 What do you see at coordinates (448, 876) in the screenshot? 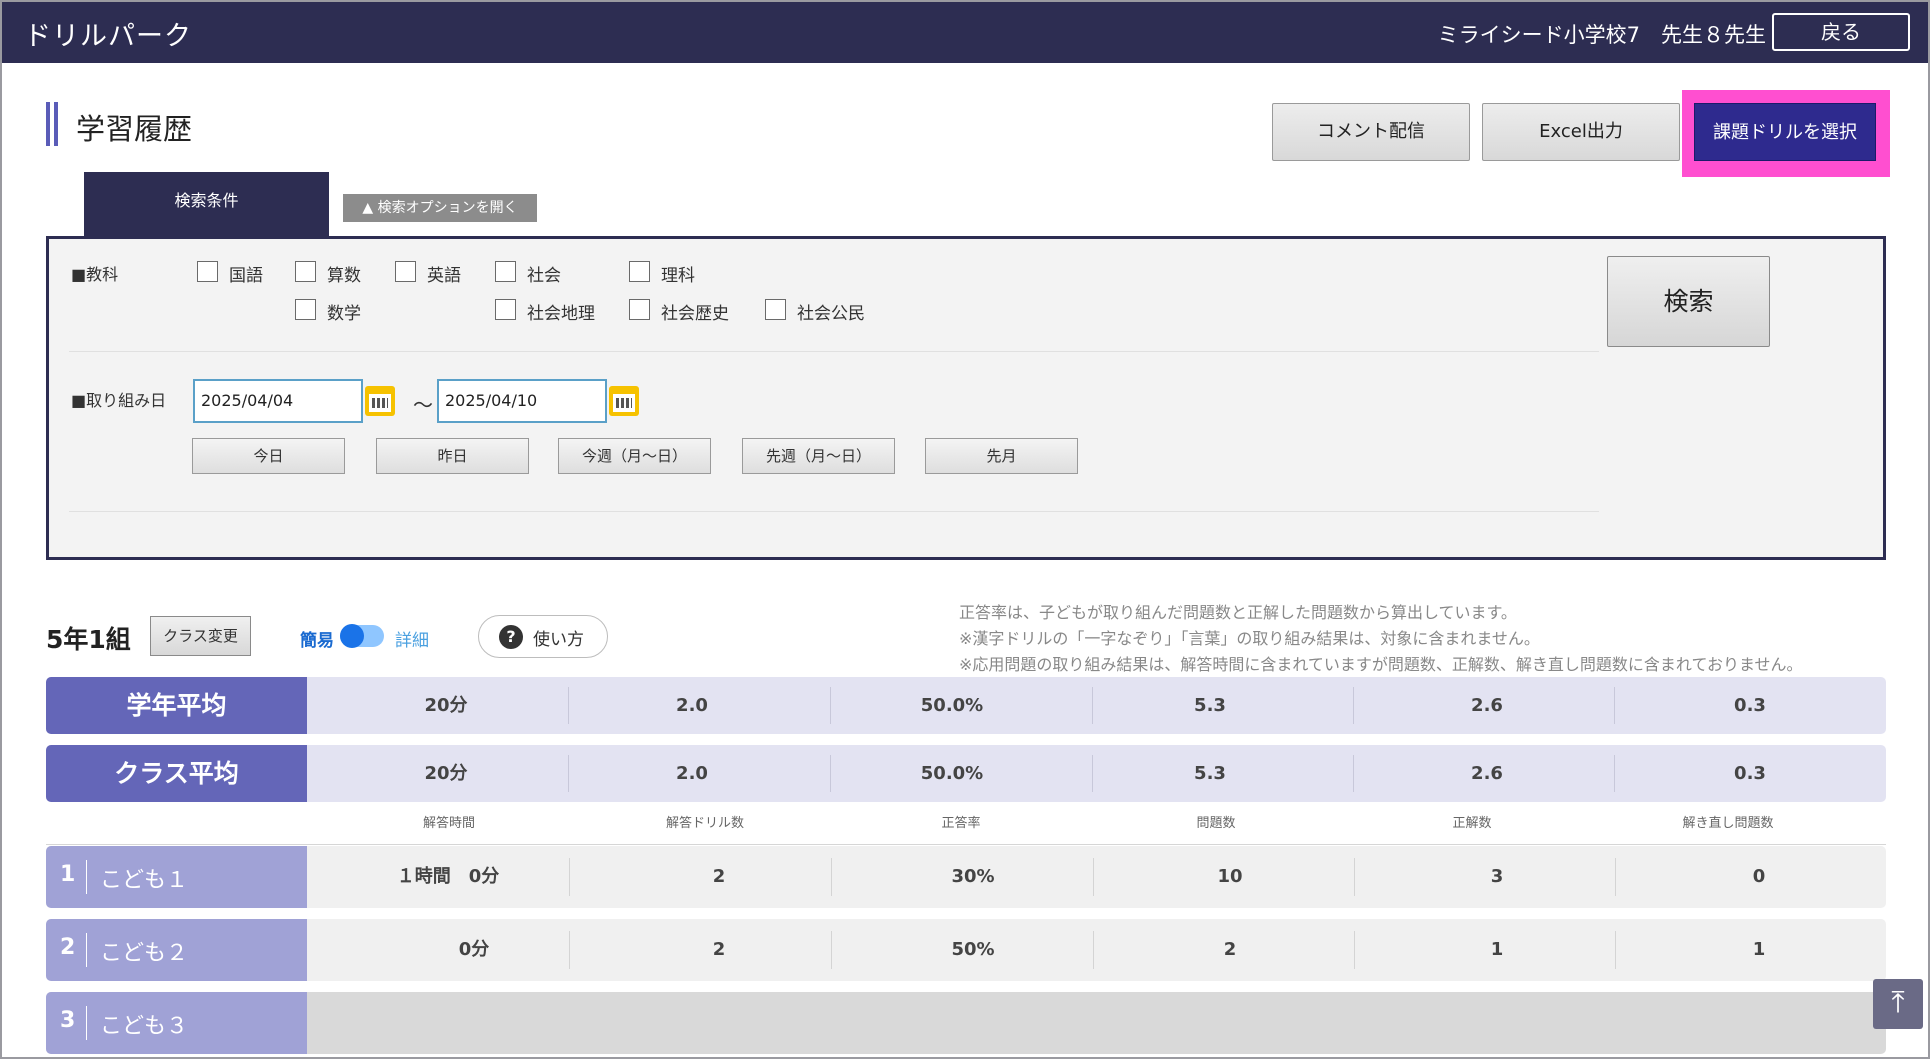
I see `table-cell: １時間 0分` at bounding box center [448, 876].